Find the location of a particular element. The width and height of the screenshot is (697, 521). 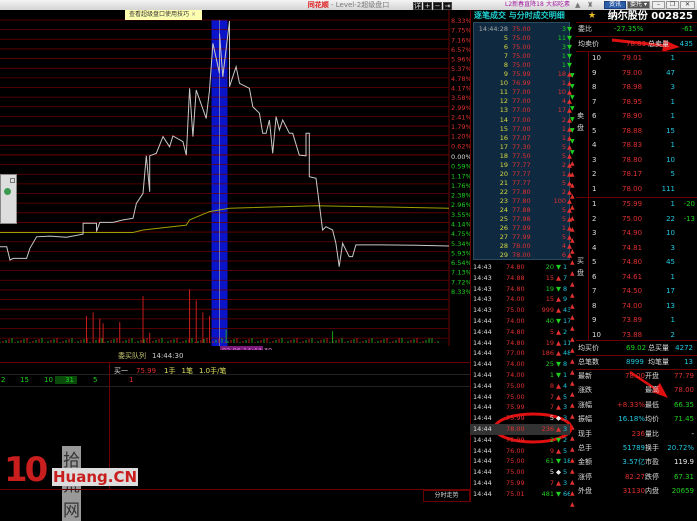

tick-count: 5 is located at coordinates (565, 472).